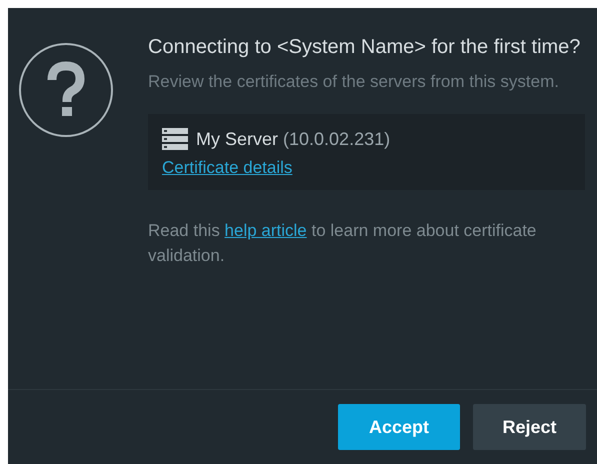  I want to click on question-icon, so click(66, 90).